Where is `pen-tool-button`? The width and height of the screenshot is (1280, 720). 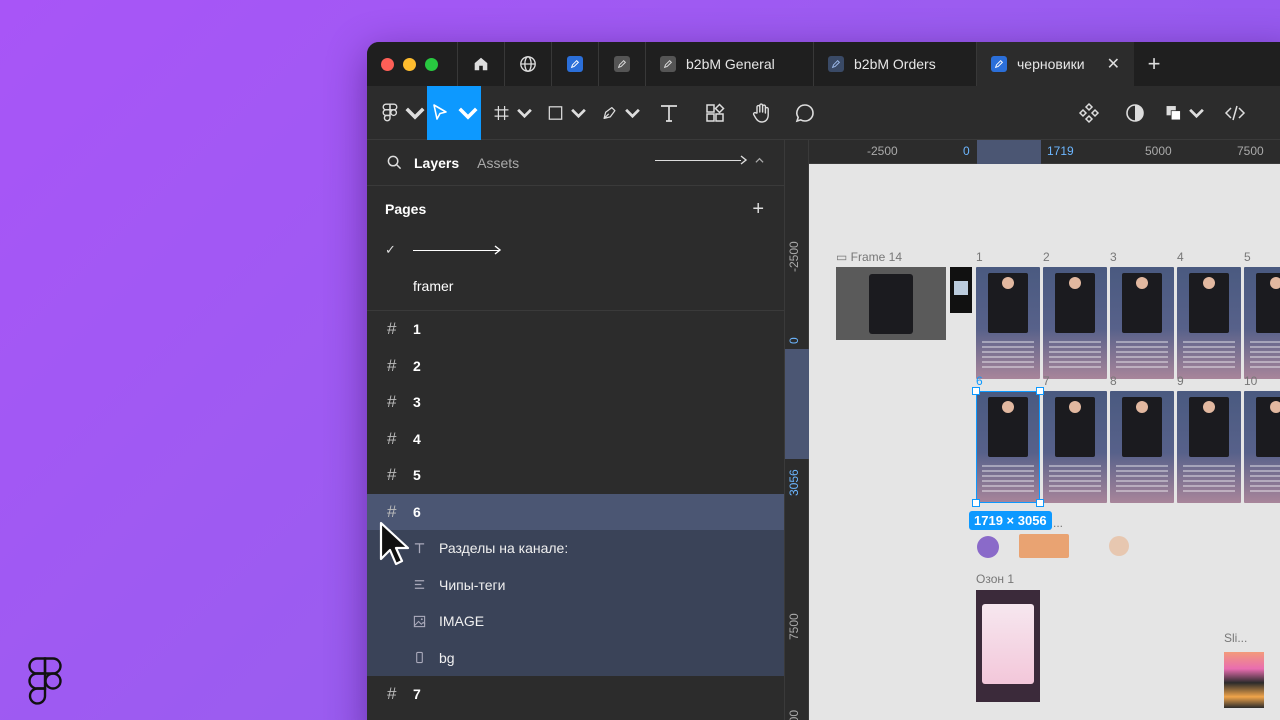
pen-tool-button is located at coordinates (621, 113).